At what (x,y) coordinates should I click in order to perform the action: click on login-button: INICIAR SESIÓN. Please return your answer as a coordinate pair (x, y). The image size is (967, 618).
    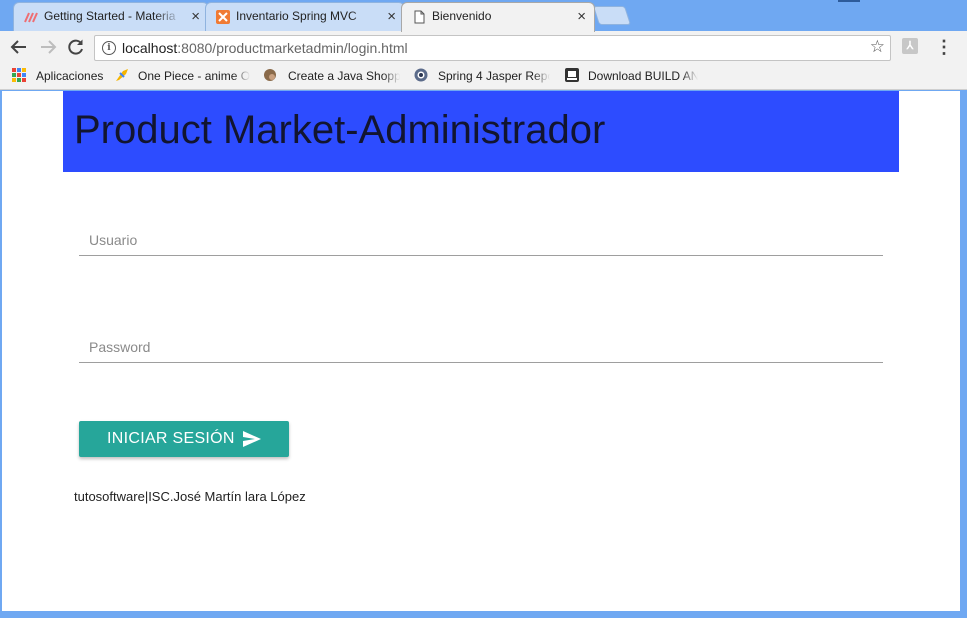
    Looking at the image, I should click on (184, 439).